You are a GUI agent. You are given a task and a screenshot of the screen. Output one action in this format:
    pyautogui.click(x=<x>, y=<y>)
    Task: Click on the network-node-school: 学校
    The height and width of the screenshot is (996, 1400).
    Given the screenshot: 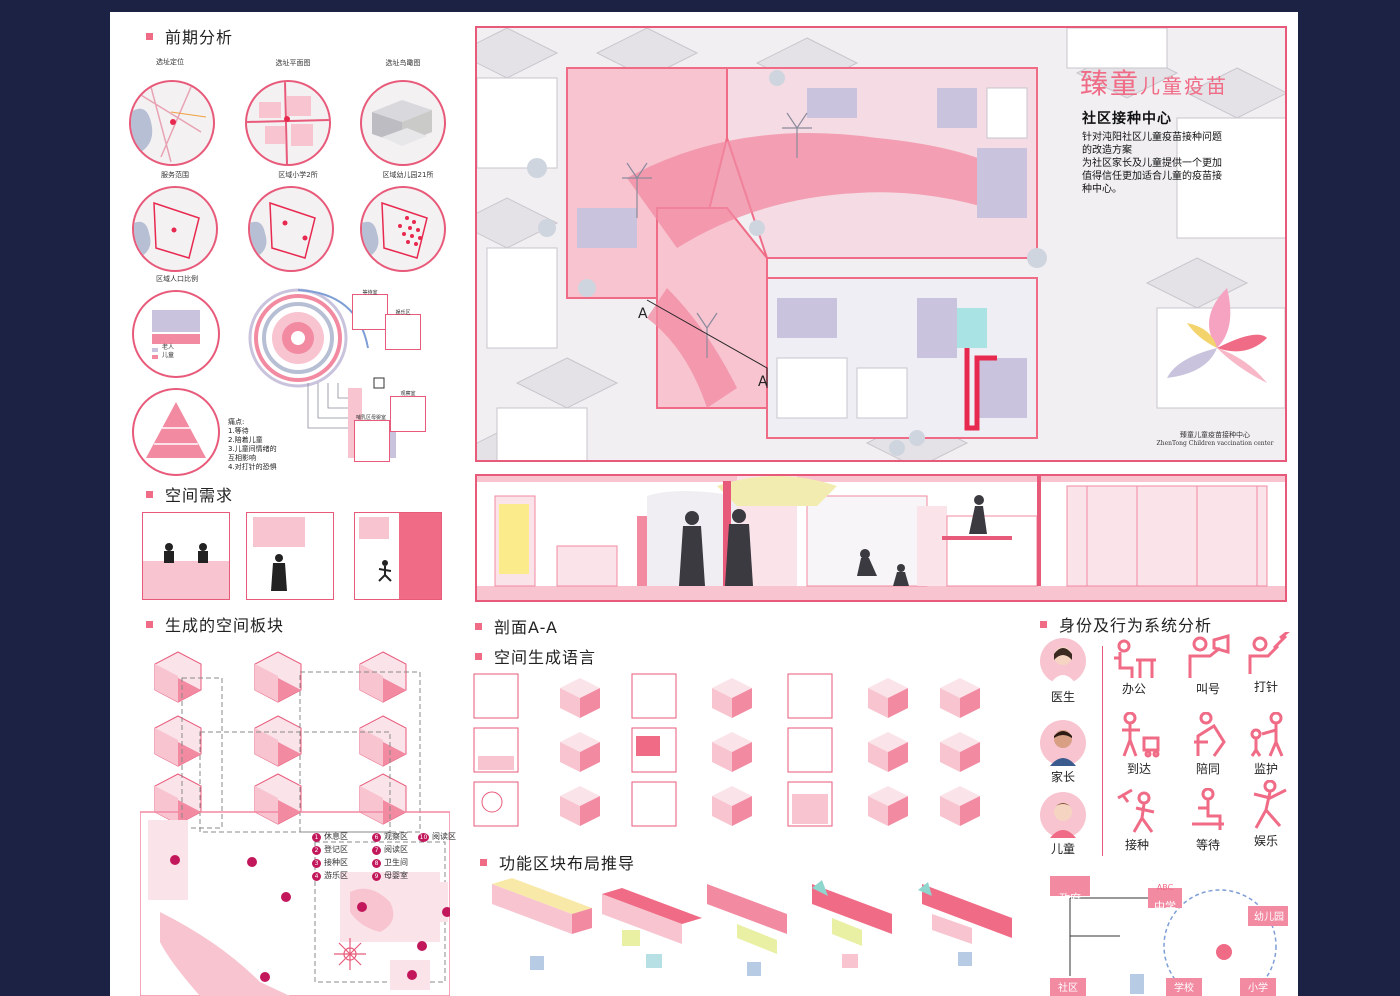 What is the action you would take?
    pyautogui.click(x=1184, y=988)
    